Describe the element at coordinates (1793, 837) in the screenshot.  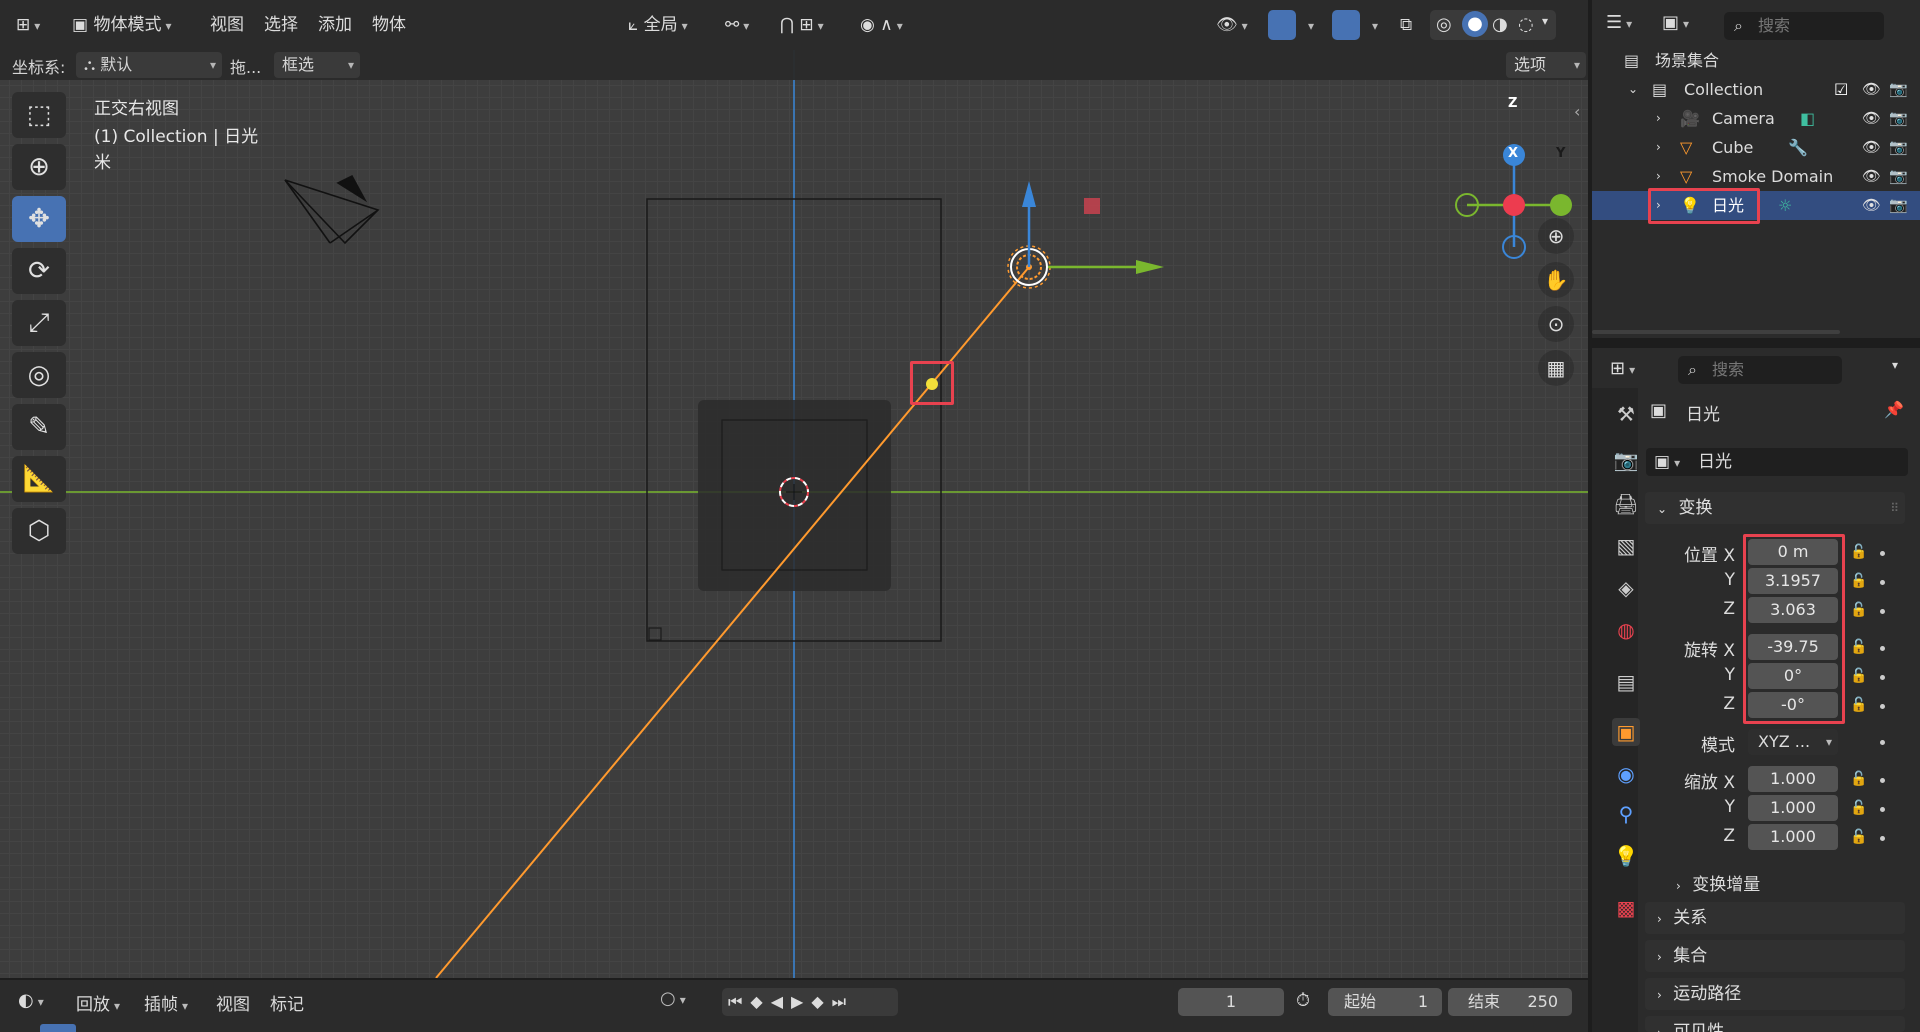
I see `scale-z-field: 1.000` at that location.